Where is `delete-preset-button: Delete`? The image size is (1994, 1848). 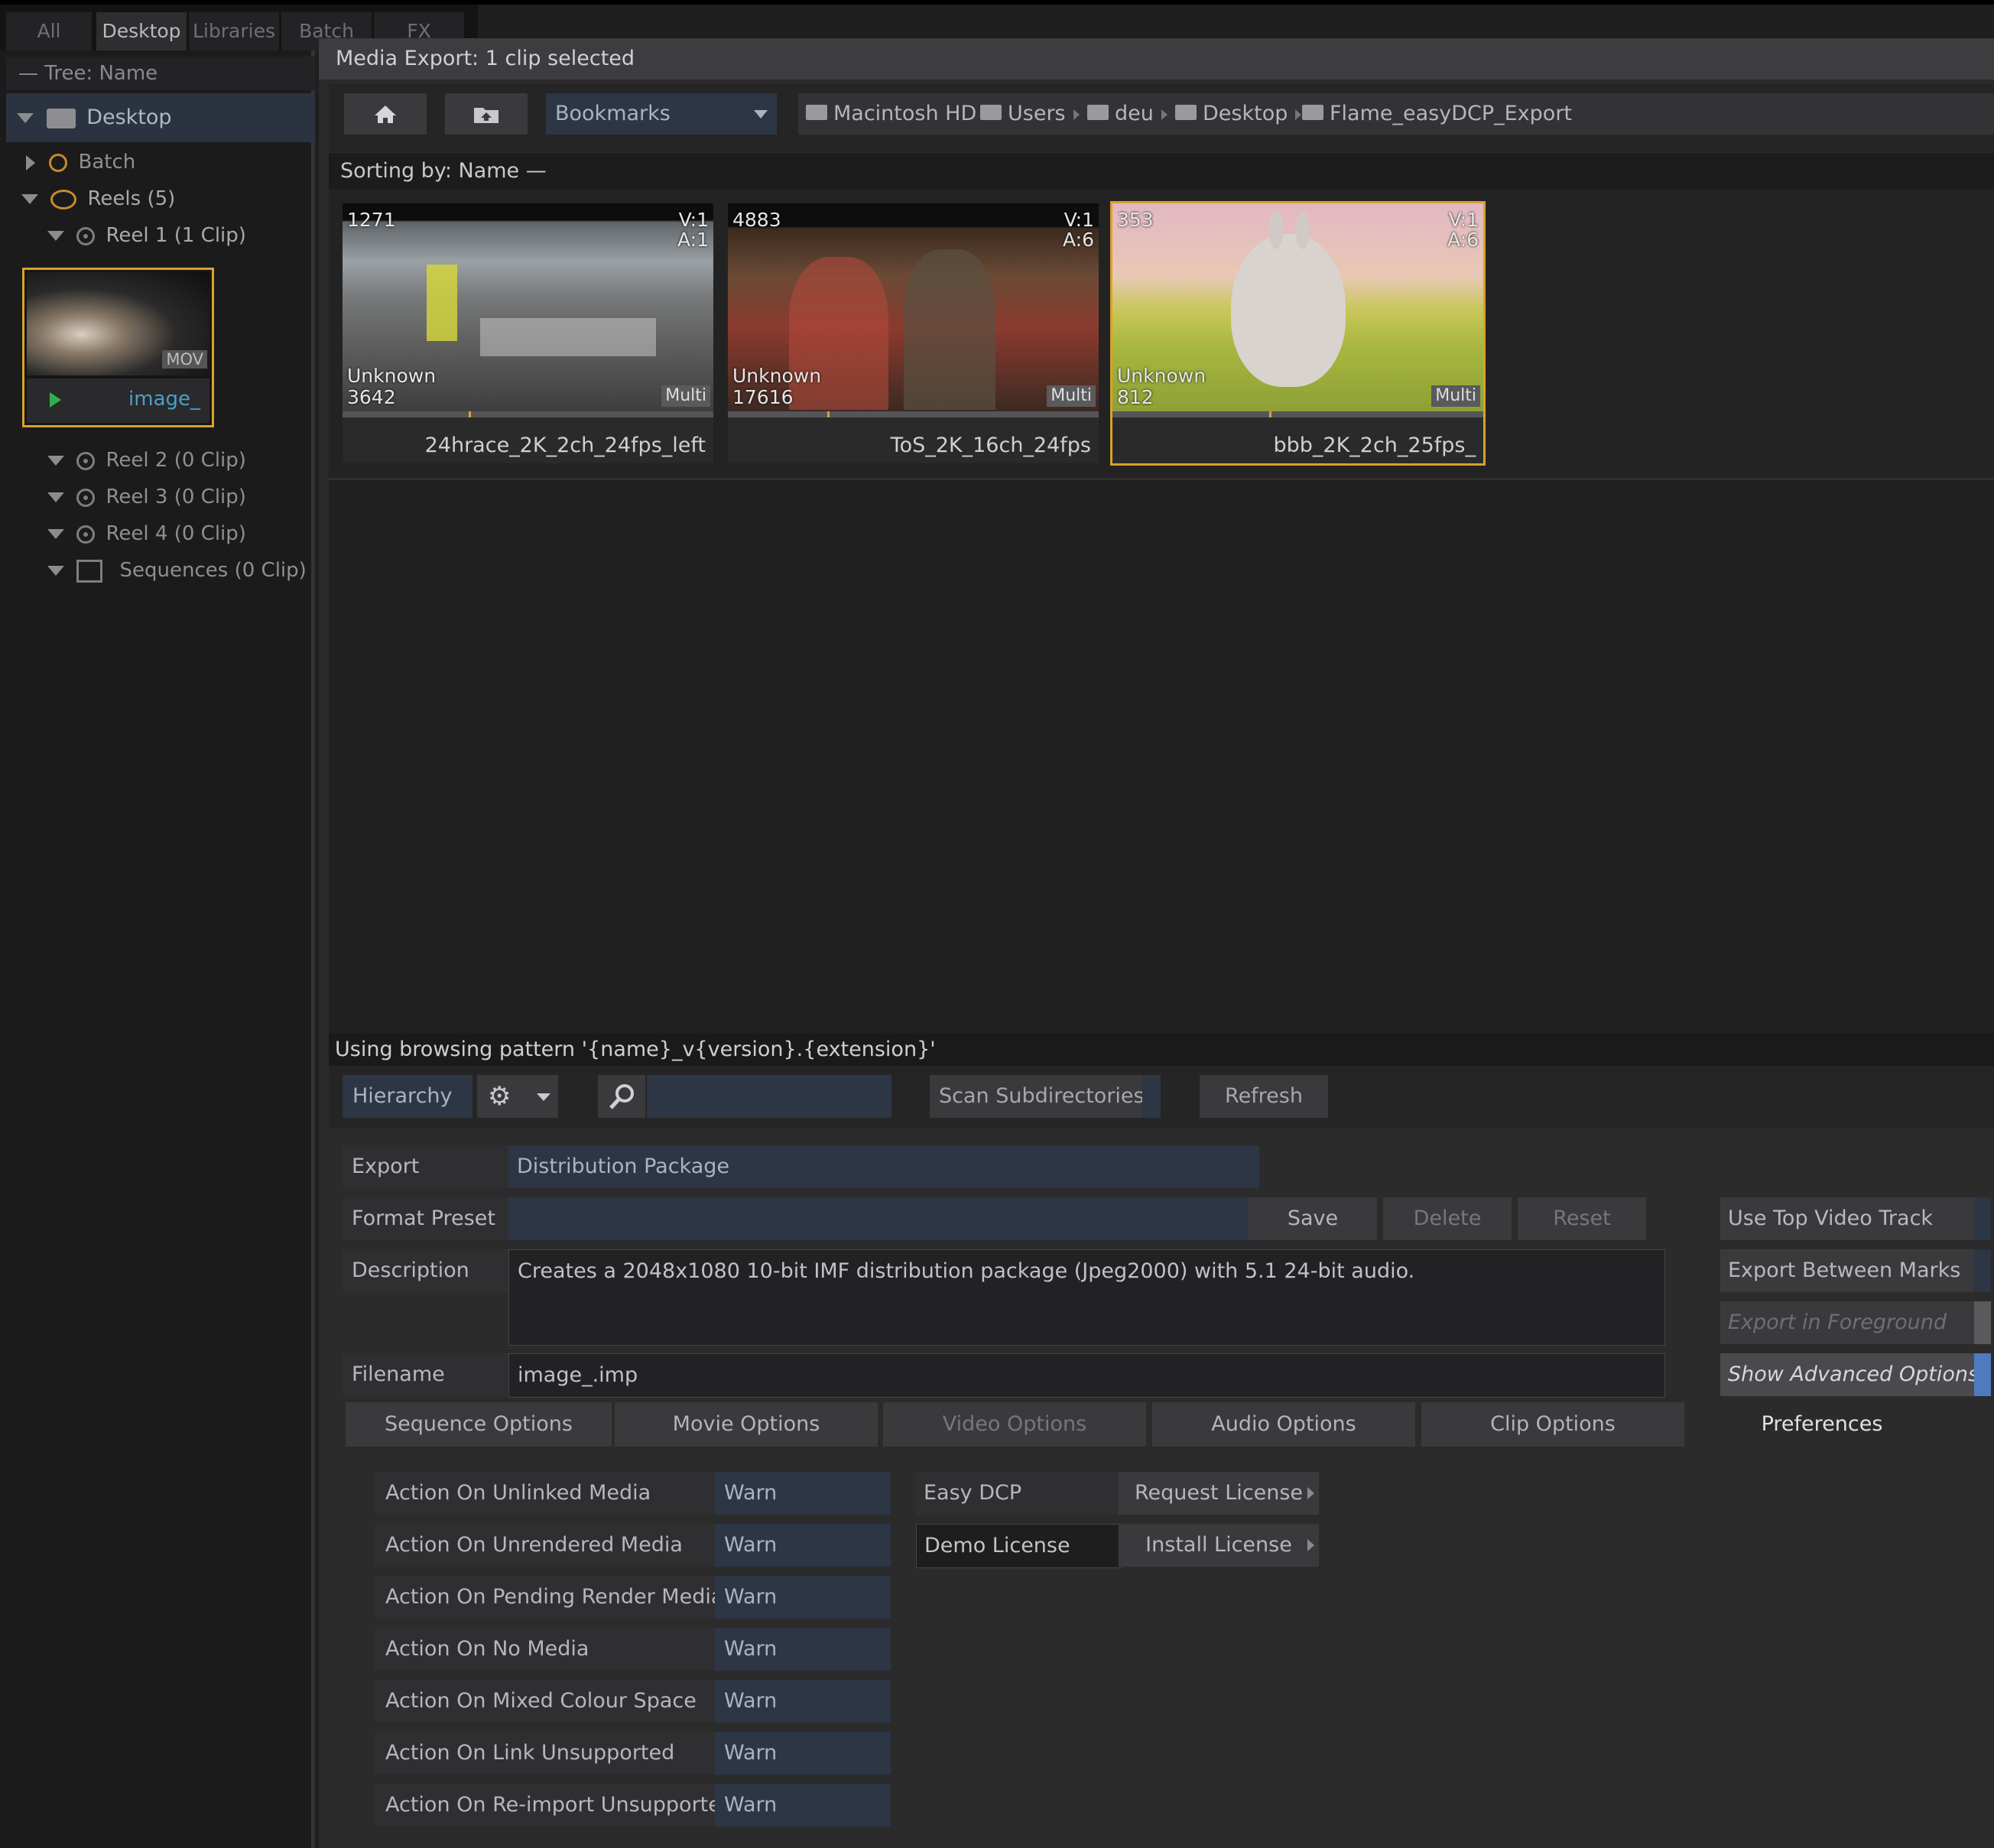 delete-preset-button: Delete is located at coordinates (1447, 1218).